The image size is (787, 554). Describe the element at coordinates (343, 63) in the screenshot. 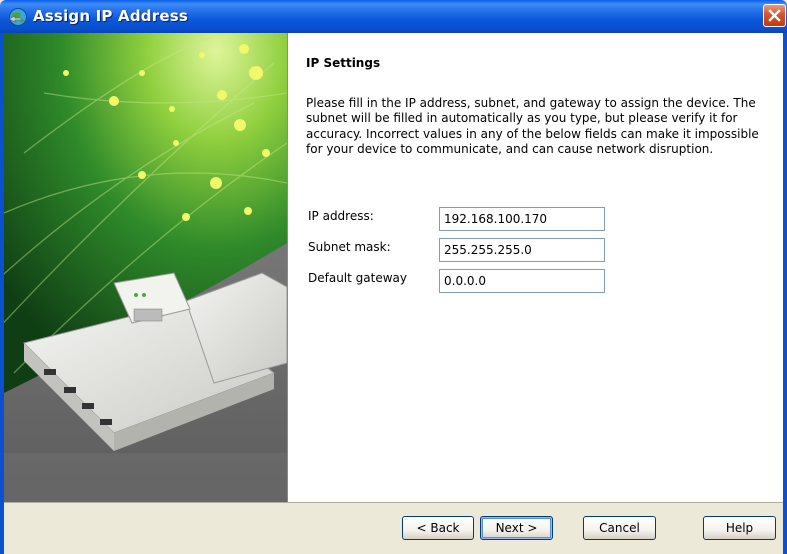

I see `page-title: IP Settings` at that location.